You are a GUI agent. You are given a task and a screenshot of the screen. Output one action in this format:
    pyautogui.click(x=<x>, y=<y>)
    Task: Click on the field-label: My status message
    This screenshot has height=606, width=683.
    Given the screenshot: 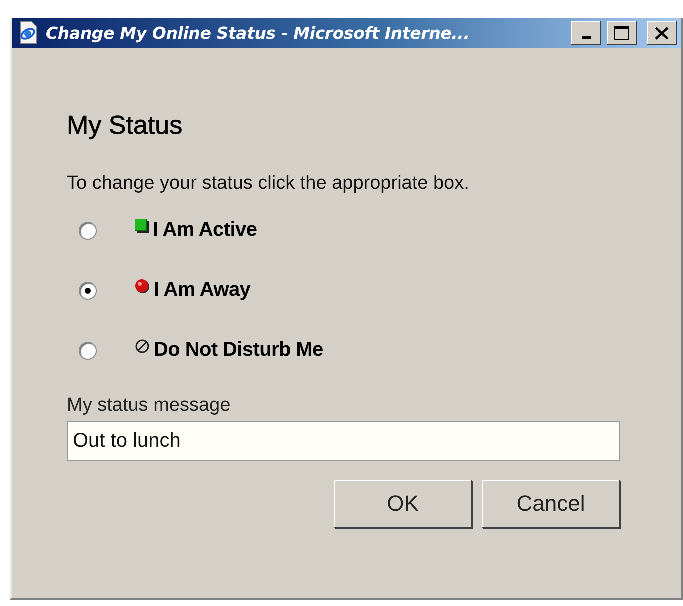 What is the action you would take?
    pyautogui.click(x=149, y=406)
    